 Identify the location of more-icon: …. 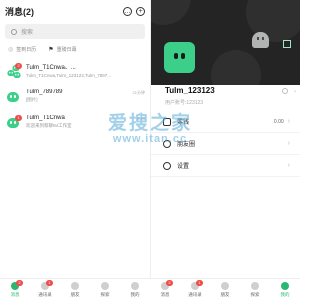
(127, 11).